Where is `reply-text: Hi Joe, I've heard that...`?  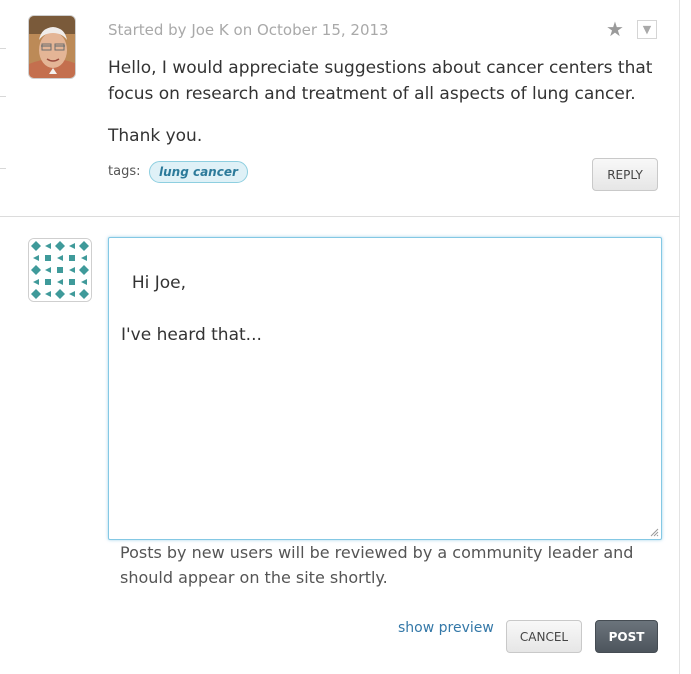
reply-text: Hi Joe, I've heard that... is located at coordinates (191, 309).